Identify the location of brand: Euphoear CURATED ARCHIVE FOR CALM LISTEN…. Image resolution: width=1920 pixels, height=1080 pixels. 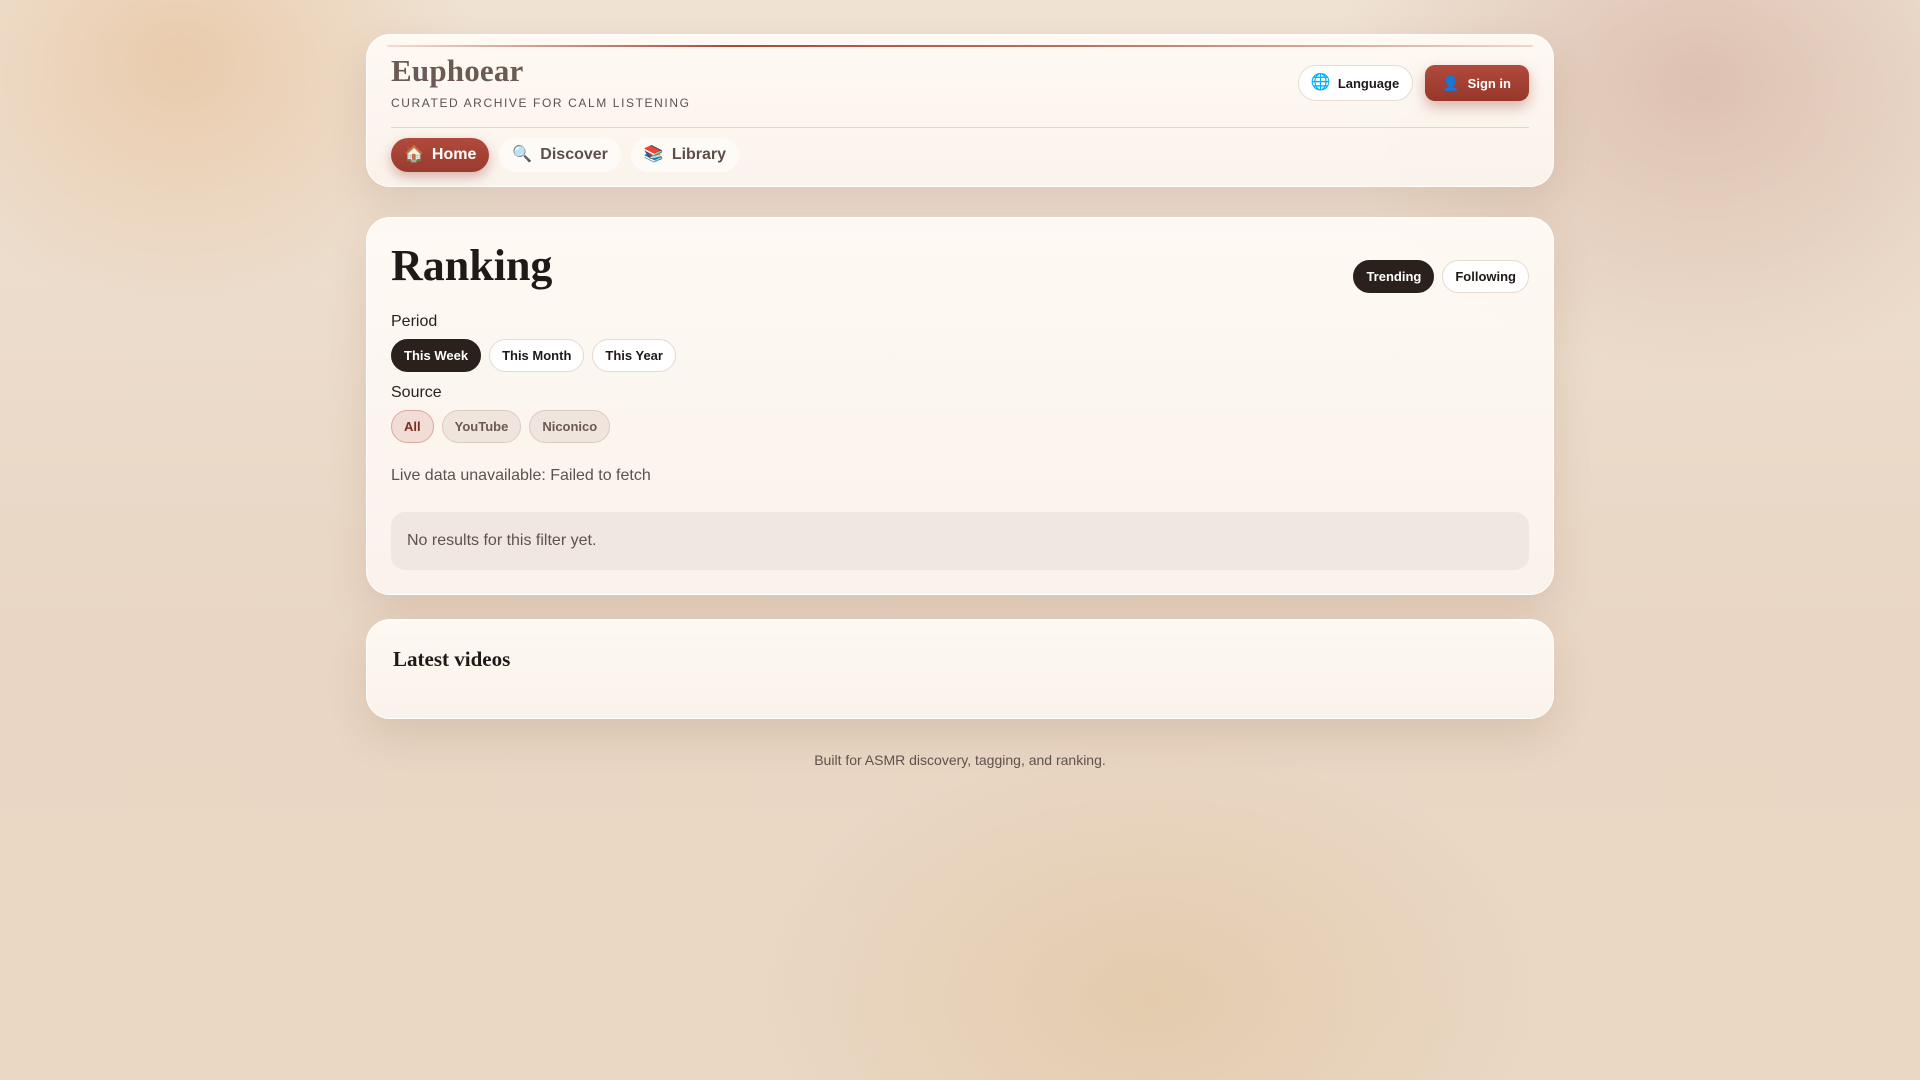
(541, 81).